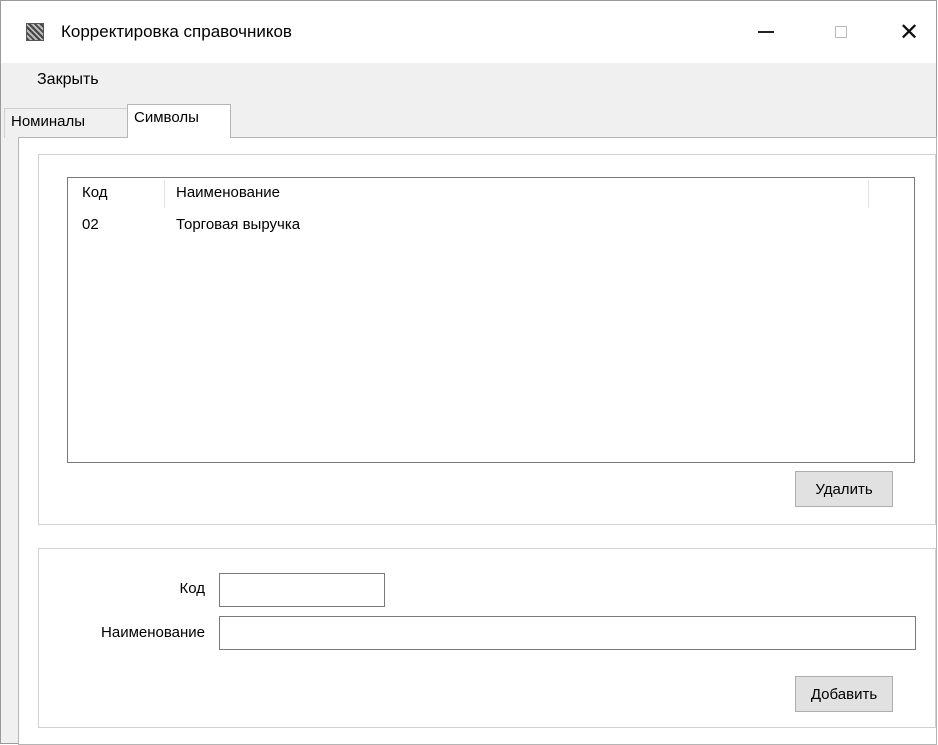 The width and height of the screenshot is (938, 745). I want to click on close-window-button: ✕, so click(909, 32).